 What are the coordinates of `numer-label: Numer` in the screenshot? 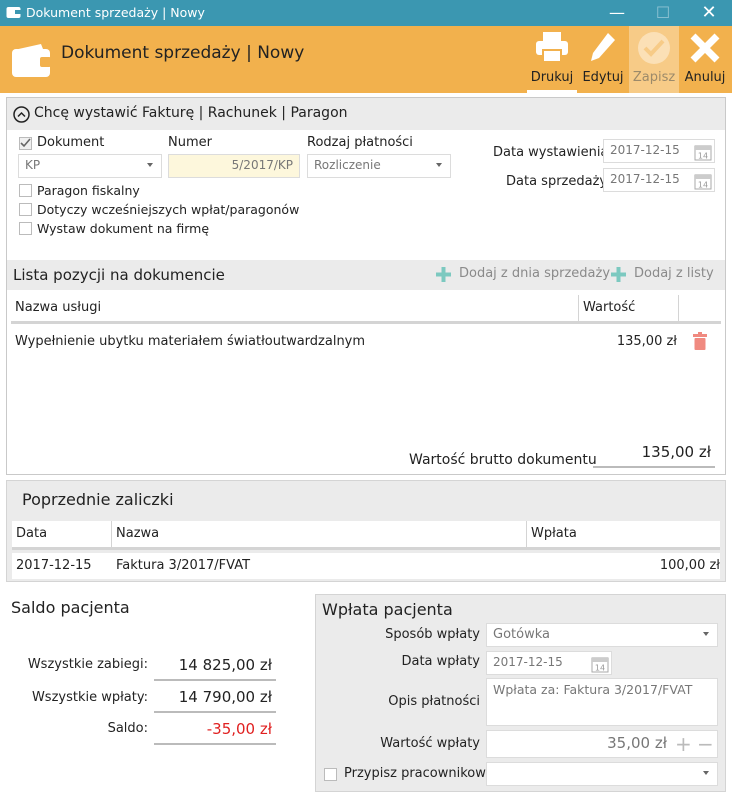 It's located at (190, 142).